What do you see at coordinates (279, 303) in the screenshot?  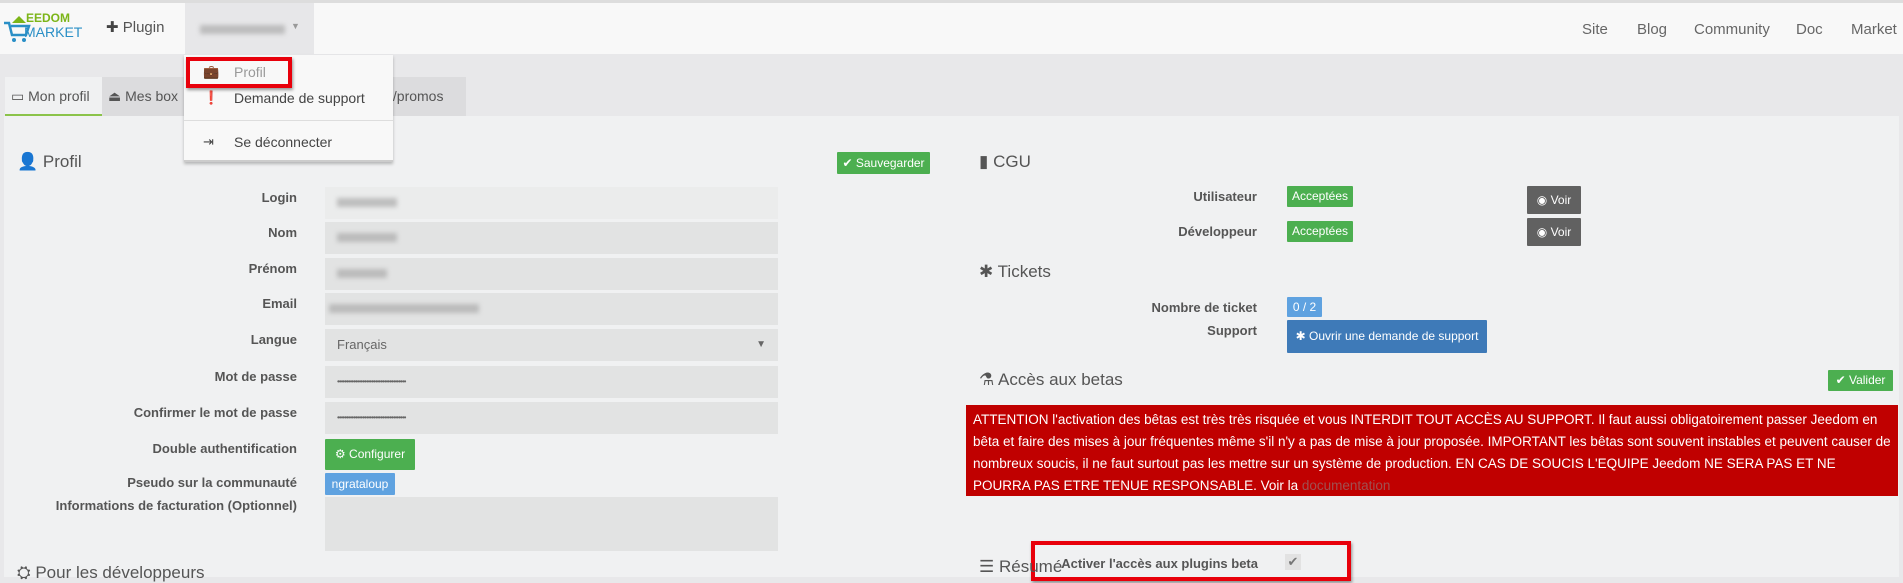 I see `email-label: Email` at bounding box center [279, 303].